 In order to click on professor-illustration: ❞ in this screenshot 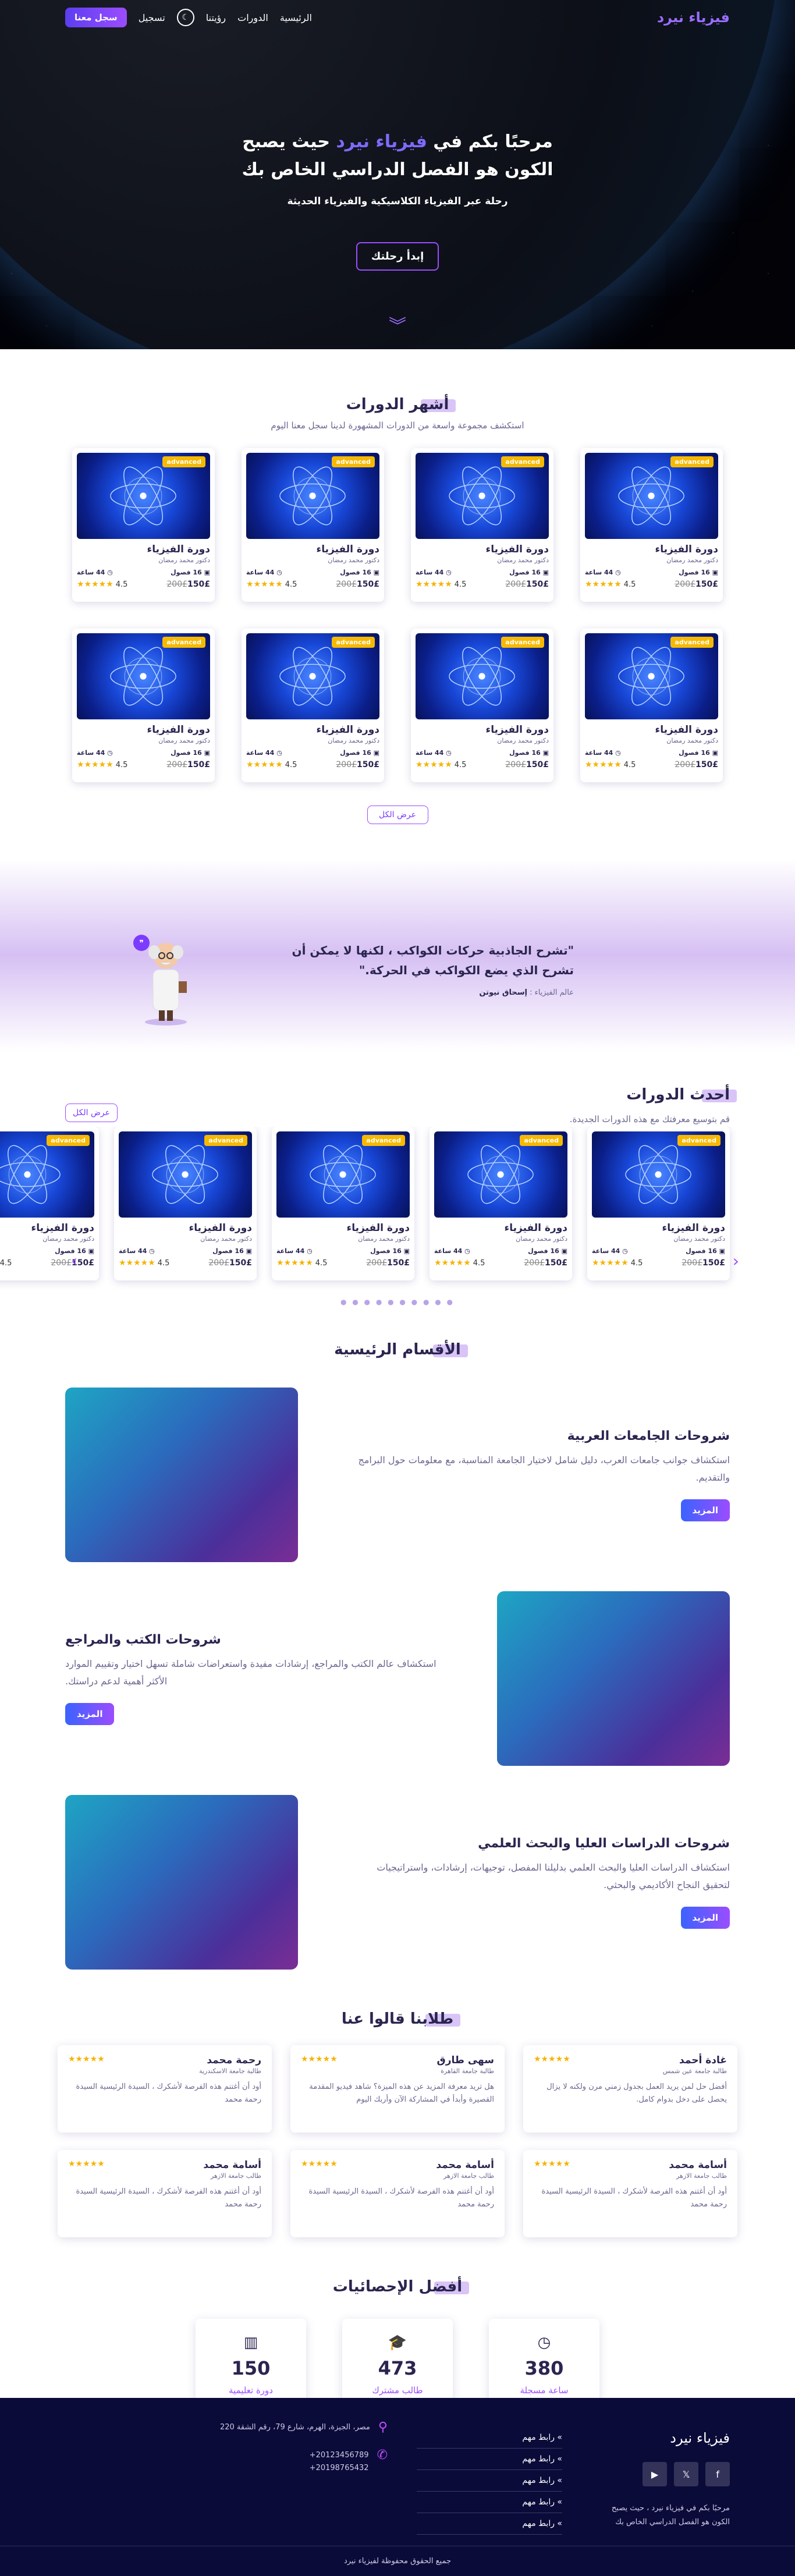, I will do `click(160, 981)`.